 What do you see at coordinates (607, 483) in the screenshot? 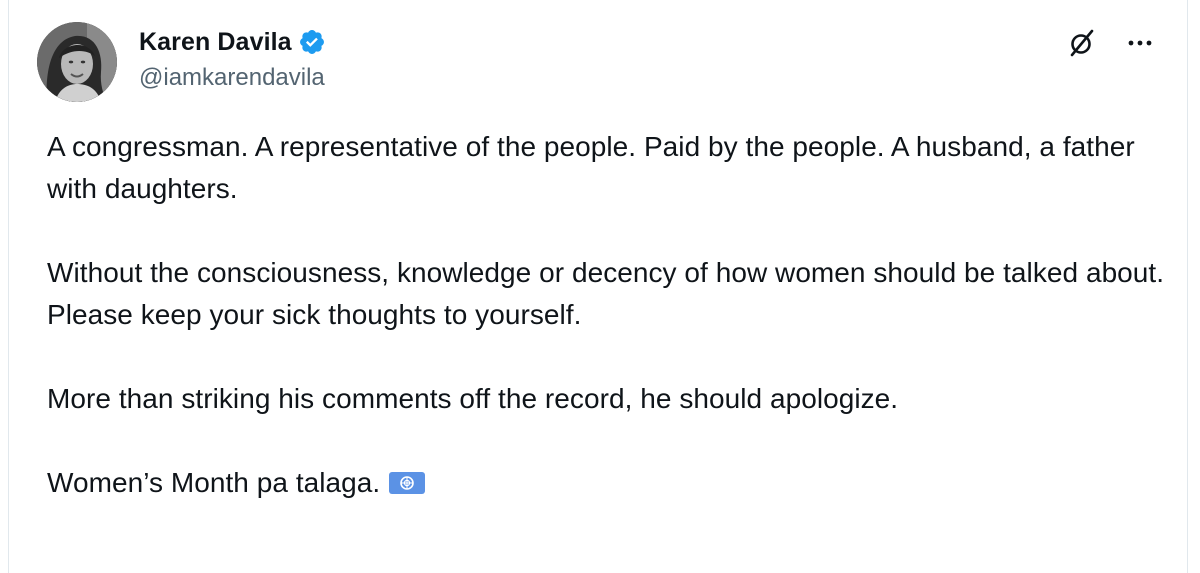
I see `tweet-paragraph-last: Women’s Month pa talaga.` at bounding box center [607, 483].